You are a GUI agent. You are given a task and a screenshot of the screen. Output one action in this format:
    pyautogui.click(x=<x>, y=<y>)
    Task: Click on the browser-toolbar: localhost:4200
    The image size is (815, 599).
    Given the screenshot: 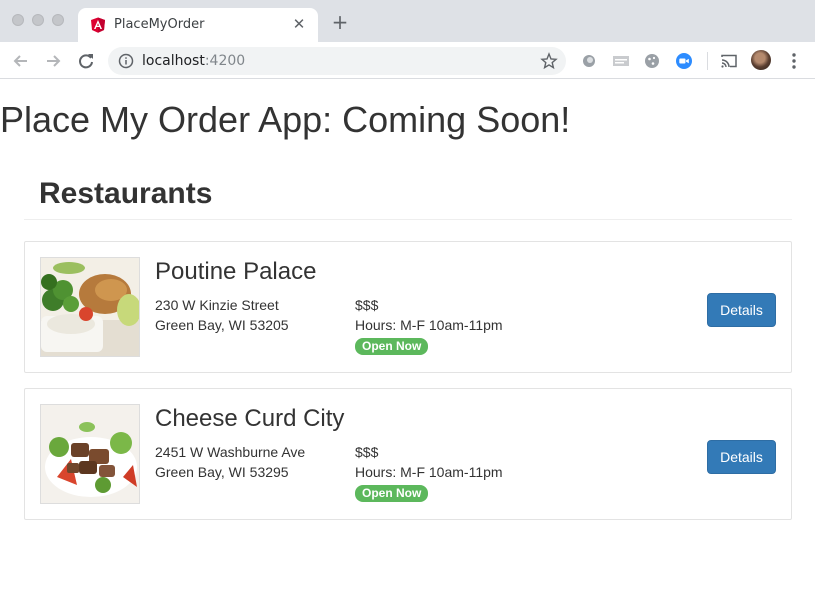 What is the action you would take?
    pyautogui.click(x=407, y=60)
    